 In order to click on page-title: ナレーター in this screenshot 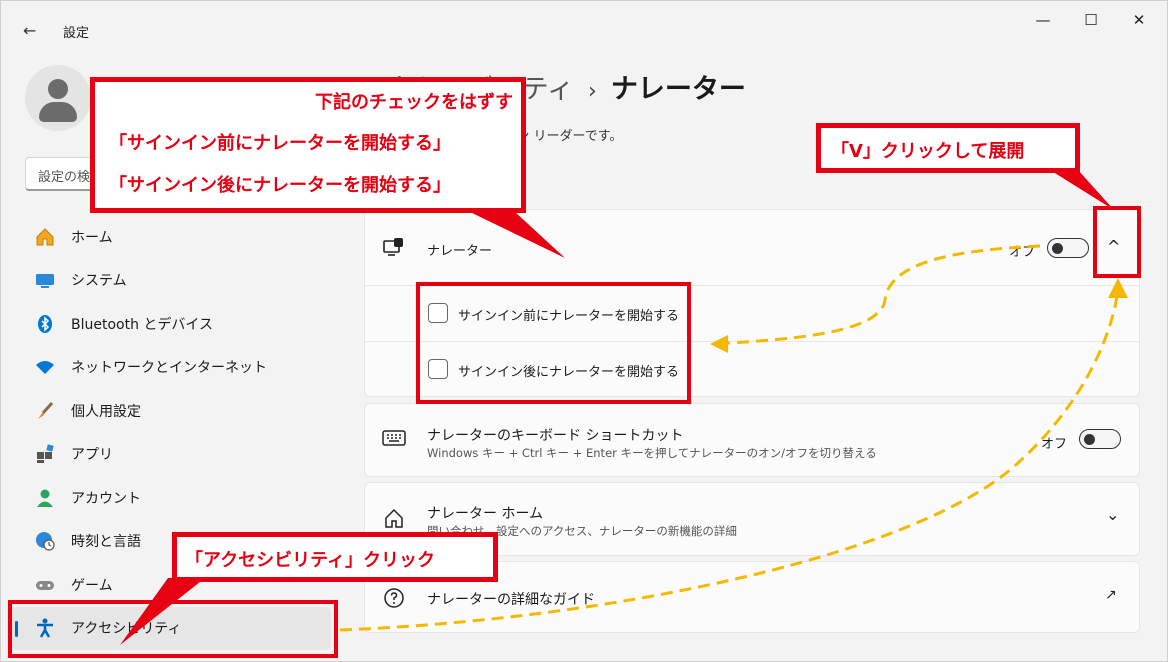, I will do `click(678, 89)`.